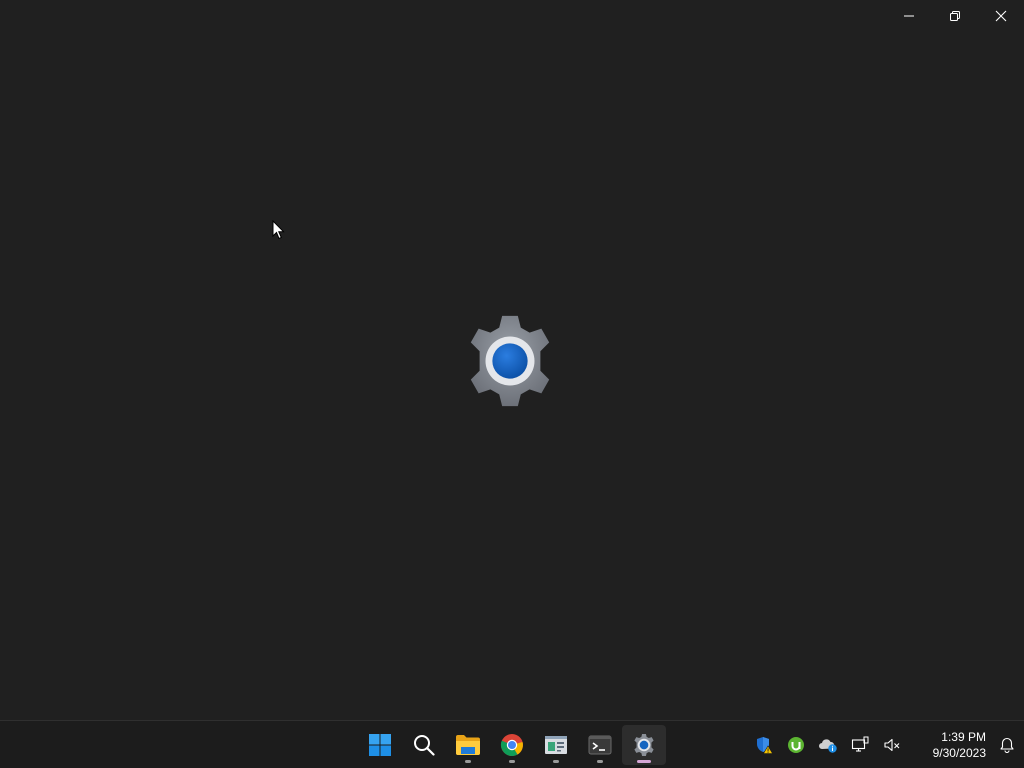 Image resolution: width=1024 pixels, height=768 pixels. I want to click on active-indicator, so click(644, 761).